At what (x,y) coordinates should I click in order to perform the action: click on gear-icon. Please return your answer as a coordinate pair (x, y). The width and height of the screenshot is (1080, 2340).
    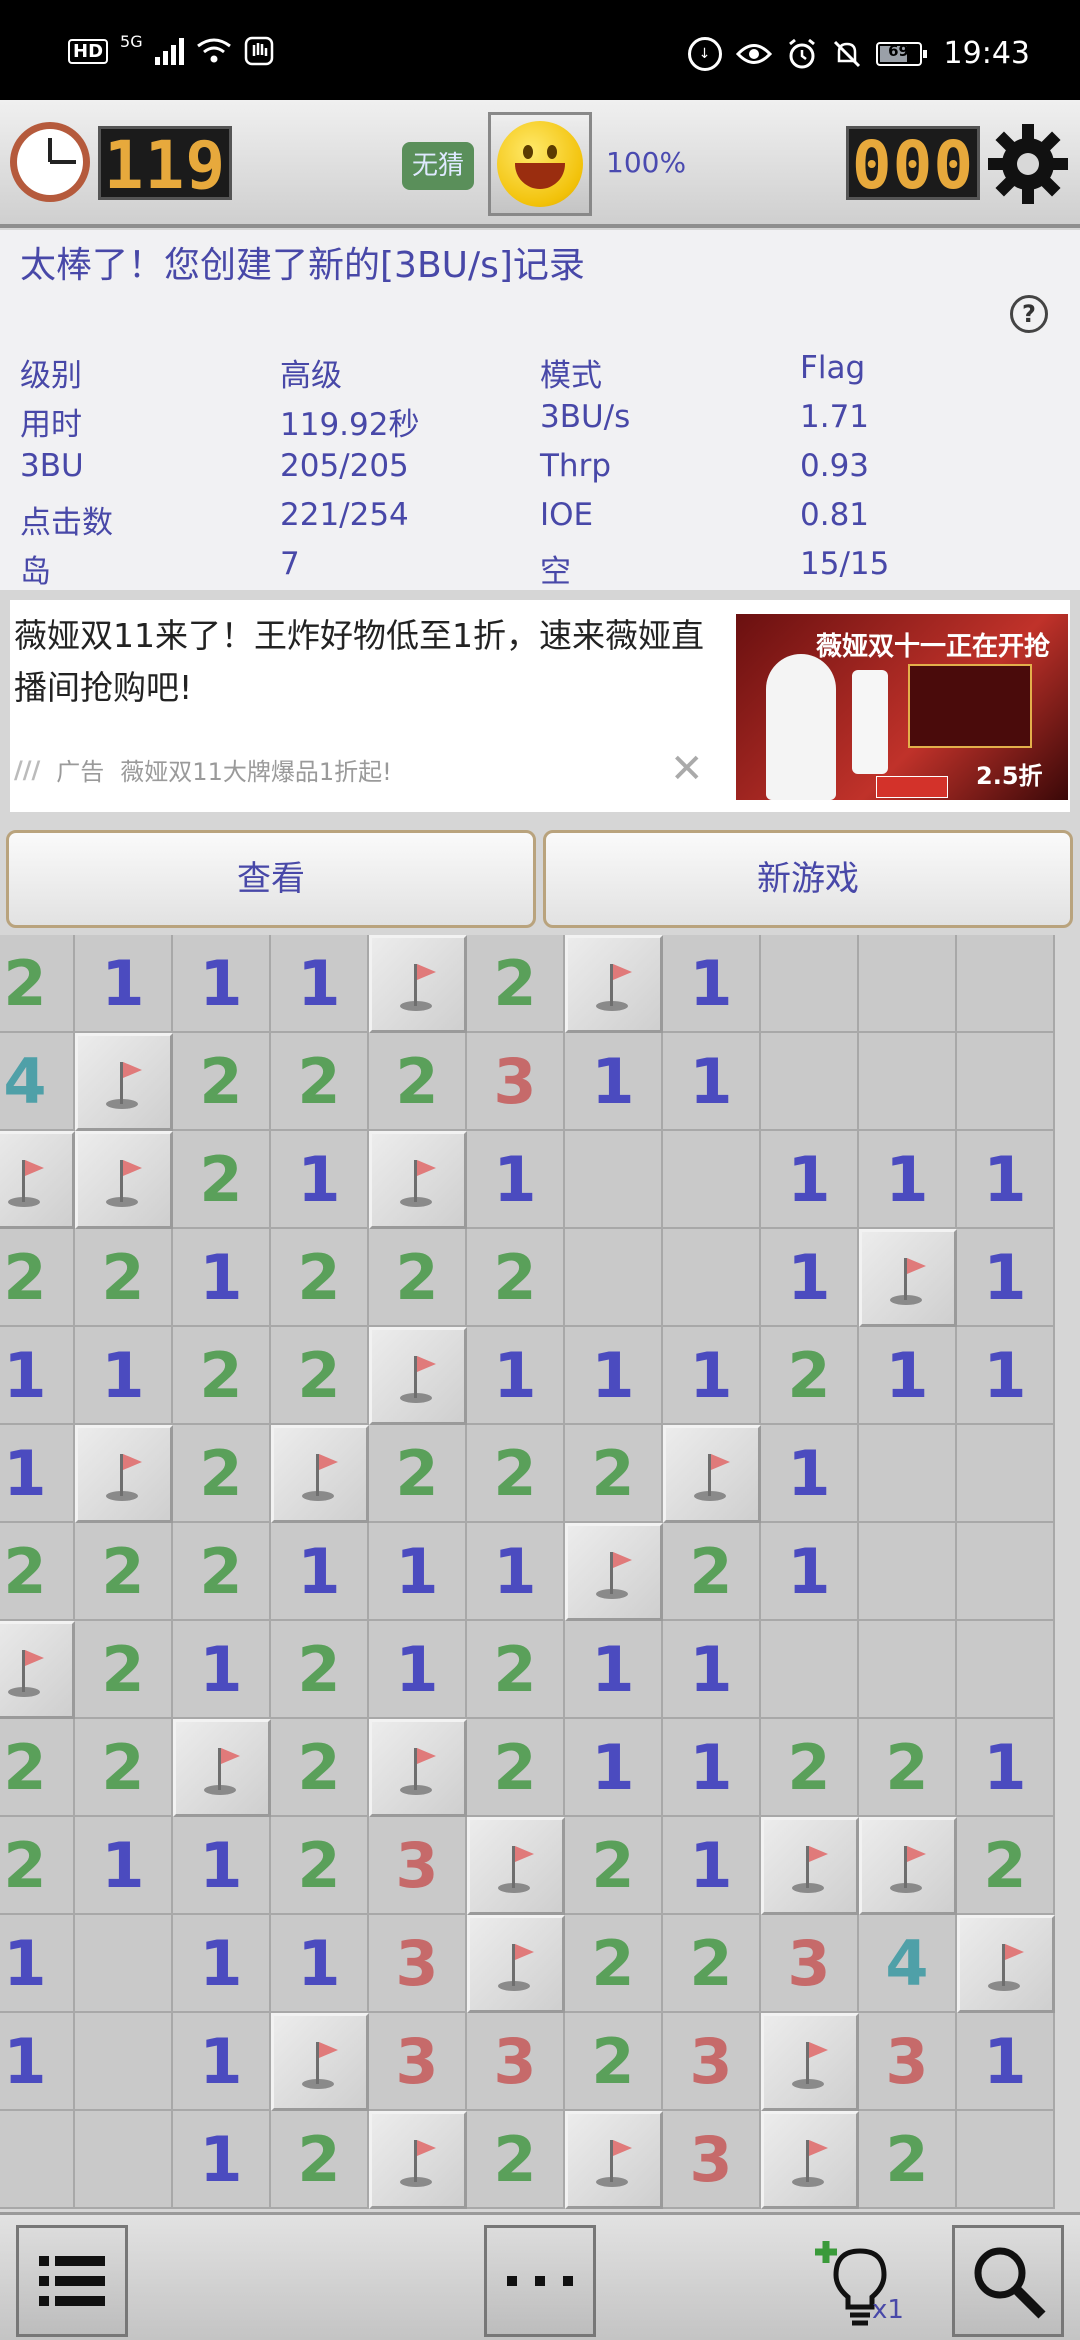
    Looking at the image, I should click on (1028, 164).